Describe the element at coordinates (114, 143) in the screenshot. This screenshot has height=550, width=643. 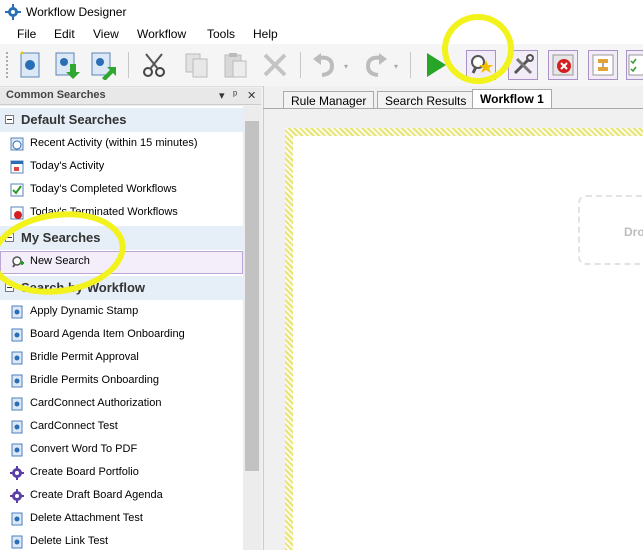
I see `list-item-label: Recent Activity (within 15 minutes)` at that location.